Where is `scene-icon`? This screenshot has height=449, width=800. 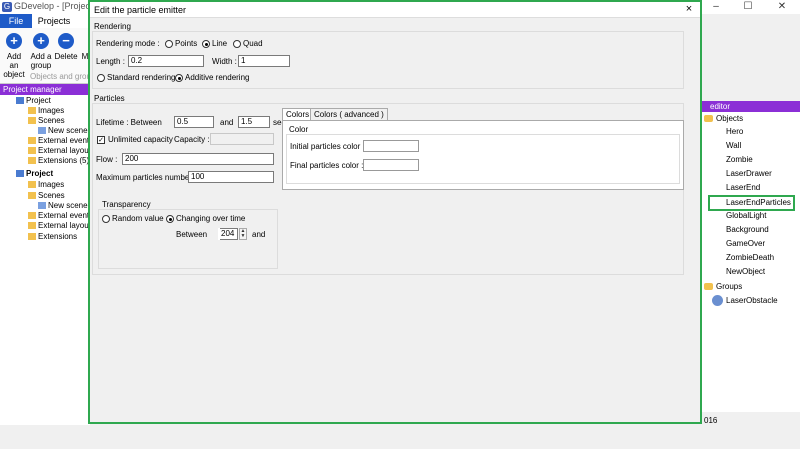
scene-icon is located at coordinates (42, 131).